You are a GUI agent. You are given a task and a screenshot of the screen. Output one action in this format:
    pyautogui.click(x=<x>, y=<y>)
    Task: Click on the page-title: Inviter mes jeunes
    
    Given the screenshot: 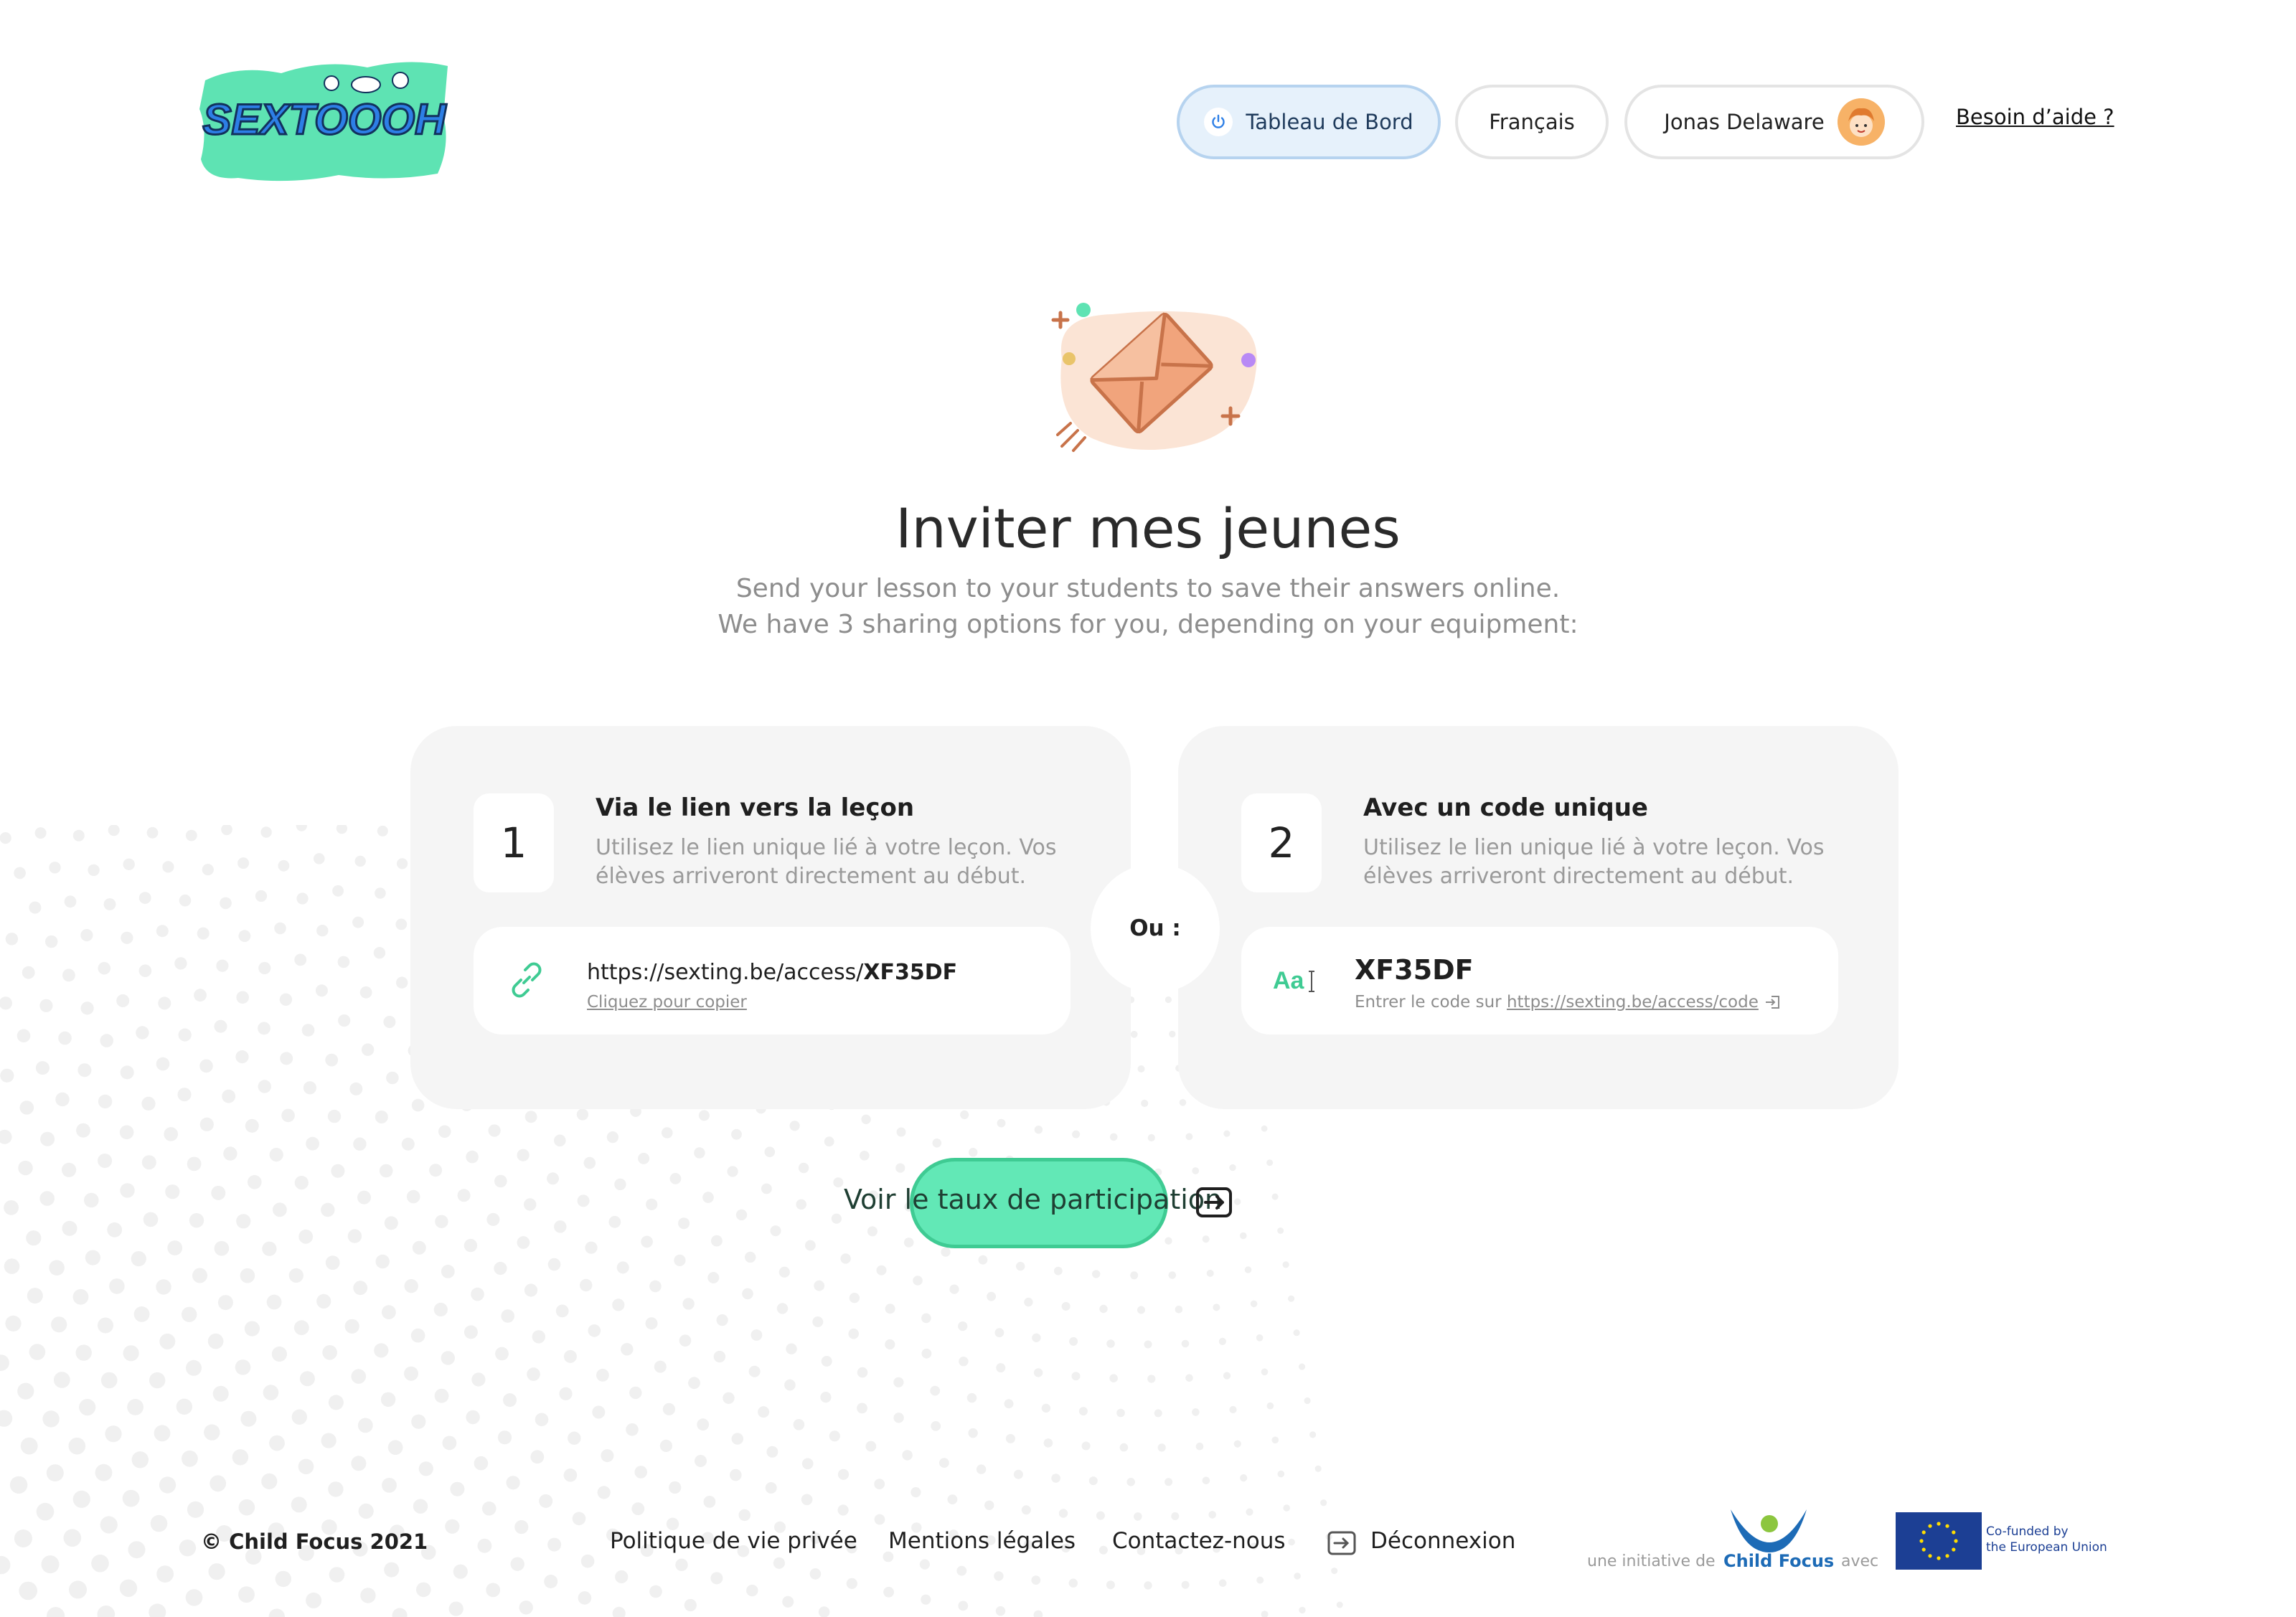 What is the action you would take?
    pyautogui.click(x=1148, y=528)
    